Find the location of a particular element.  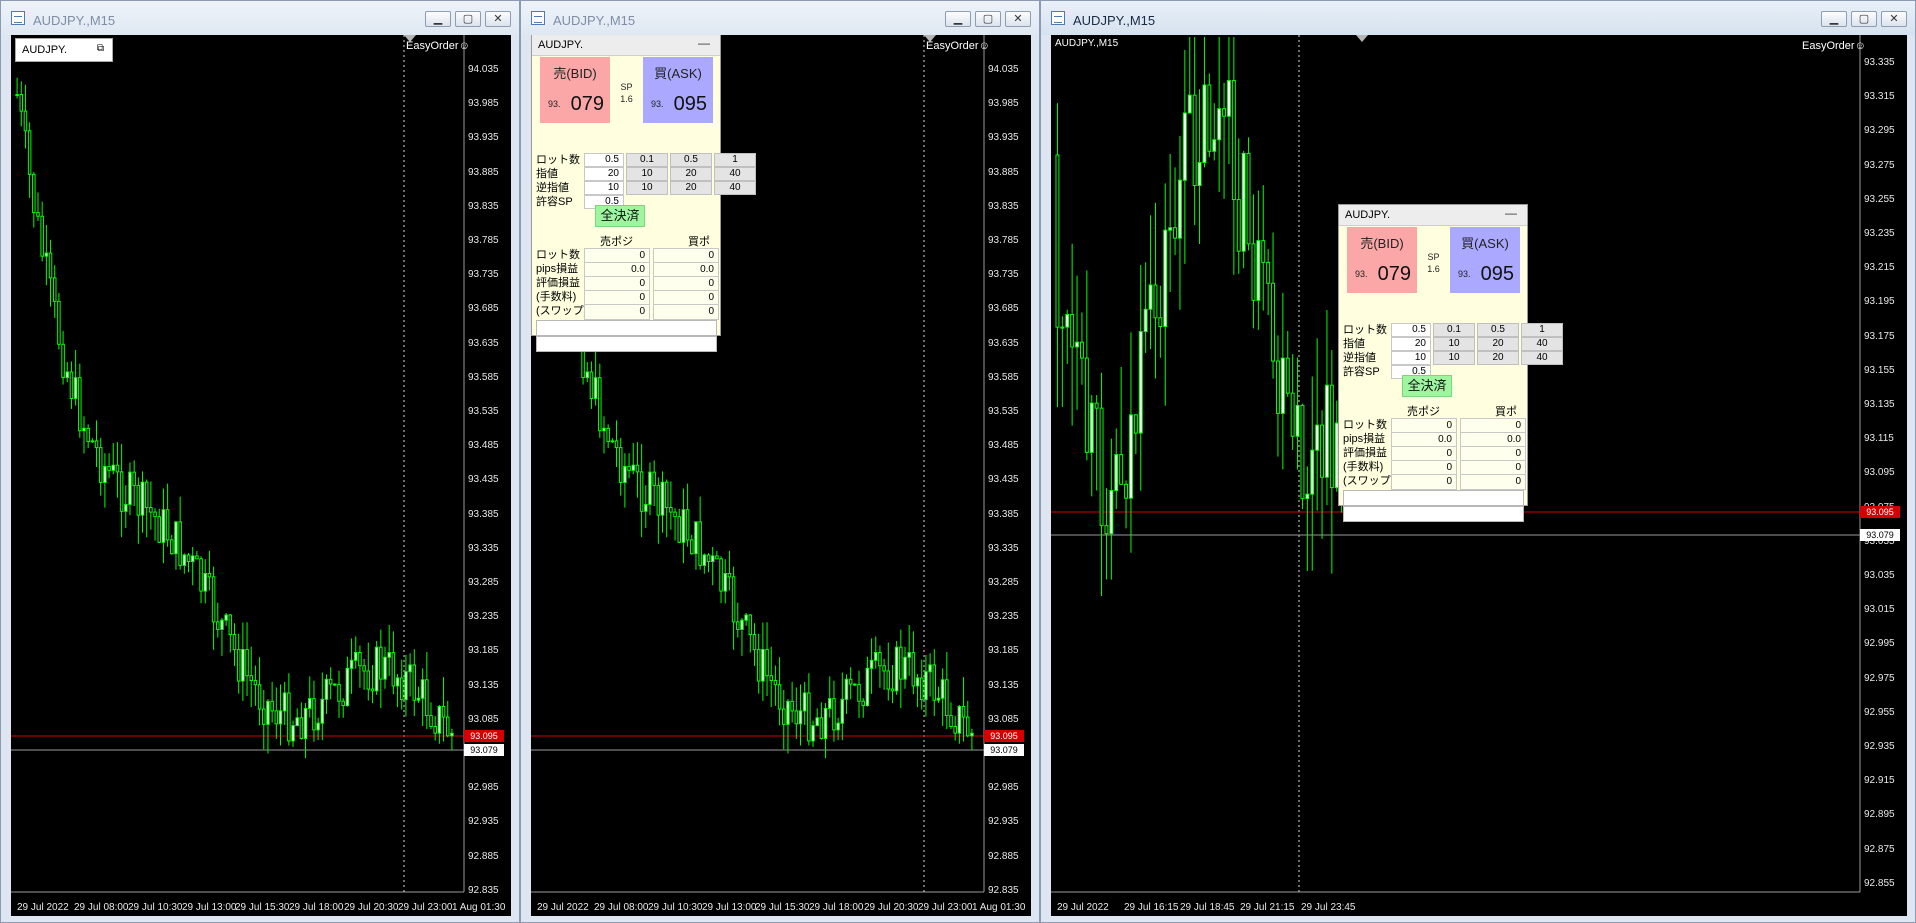

price-tick-label: 92.985 is located at coordinates (483, 788).